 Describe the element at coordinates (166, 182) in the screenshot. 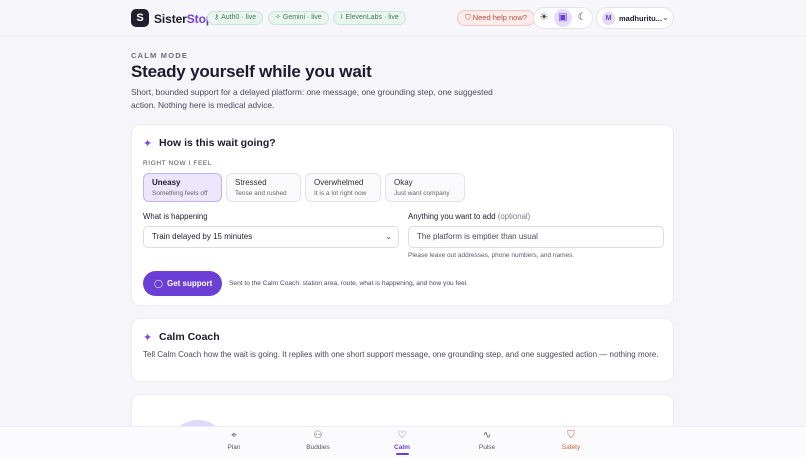

I see `feeling-name: Uneasy` at that location.